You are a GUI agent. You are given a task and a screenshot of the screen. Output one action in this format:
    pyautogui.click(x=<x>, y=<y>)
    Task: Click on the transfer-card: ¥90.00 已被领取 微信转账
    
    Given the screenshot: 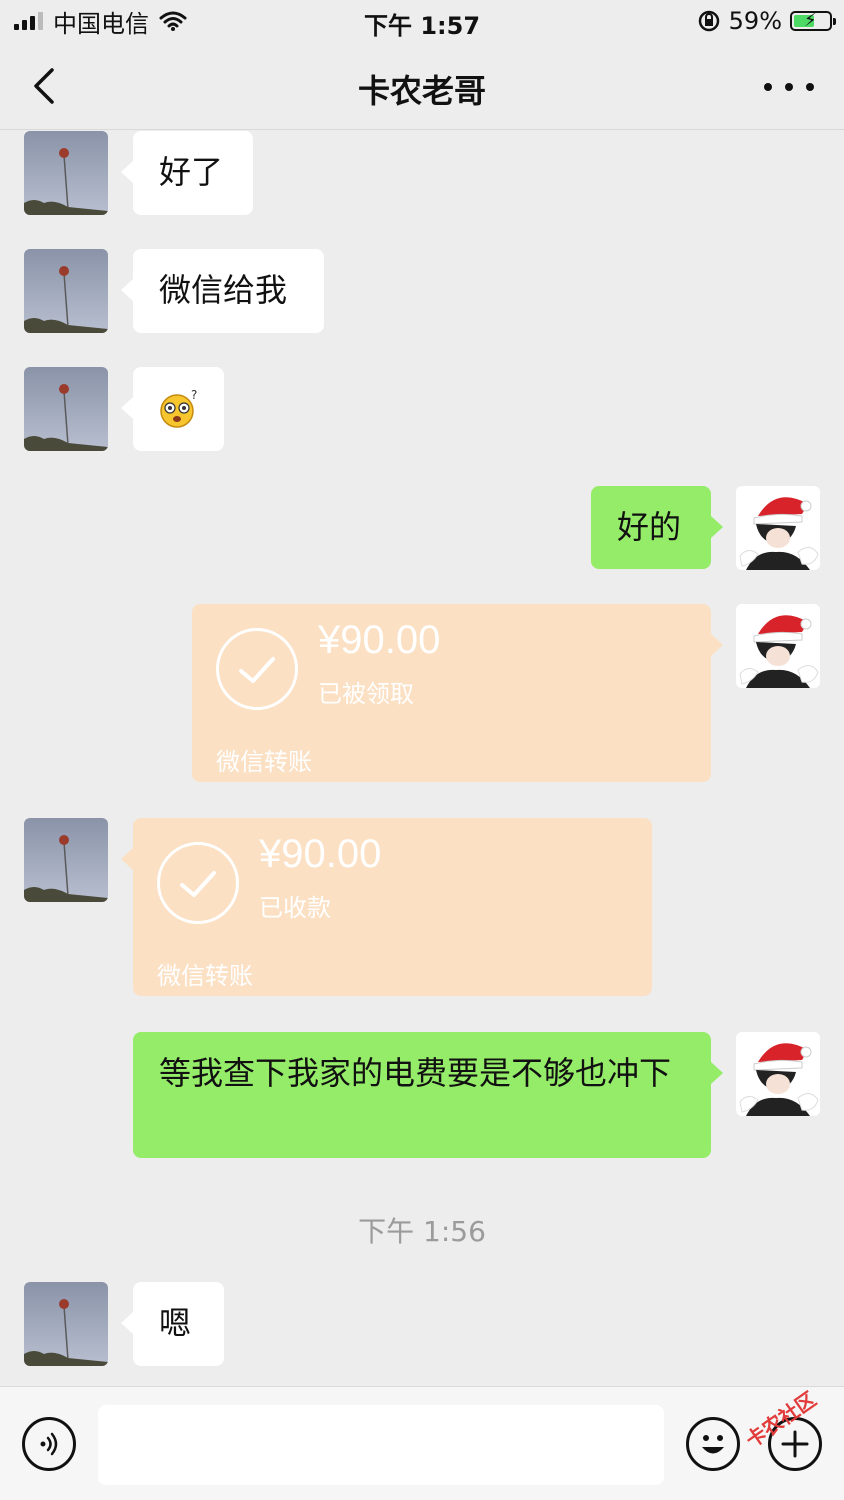 What is the action you would take?
    pyautogui.click(x=457, y=693)
    